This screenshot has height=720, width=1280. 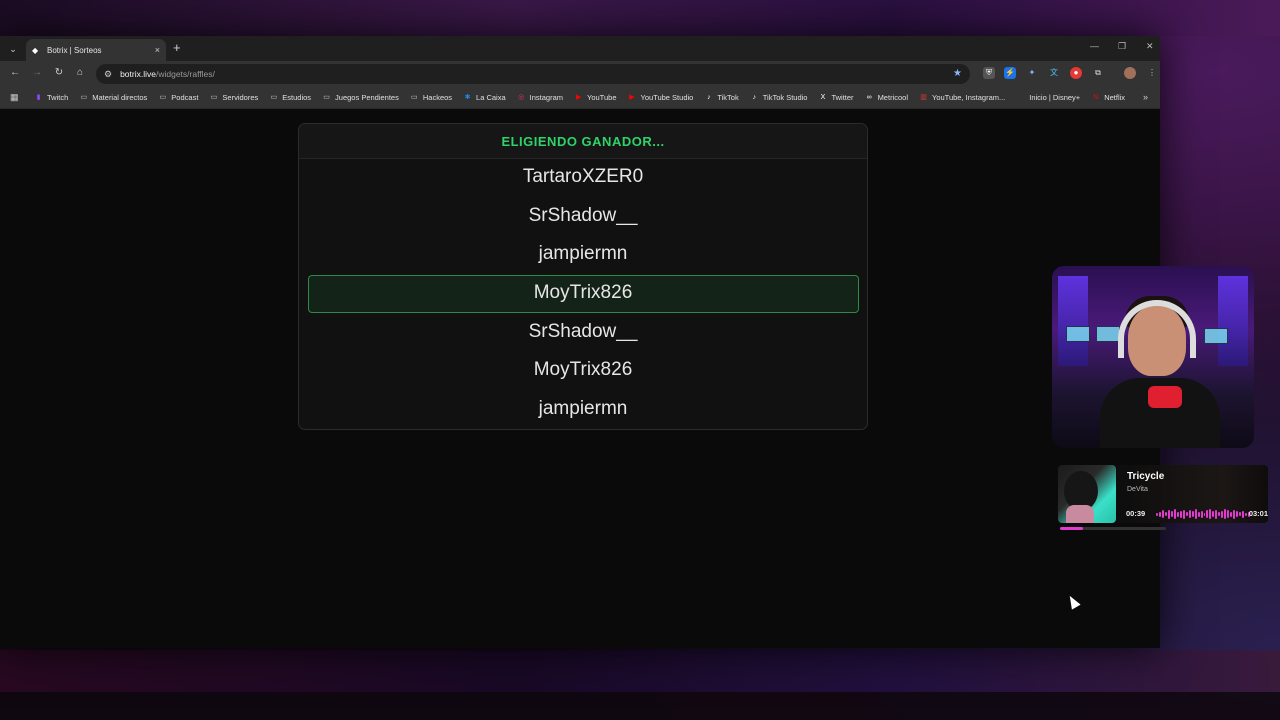 I want to click on youtube-icon: ▶, so click(x=578, y=97).